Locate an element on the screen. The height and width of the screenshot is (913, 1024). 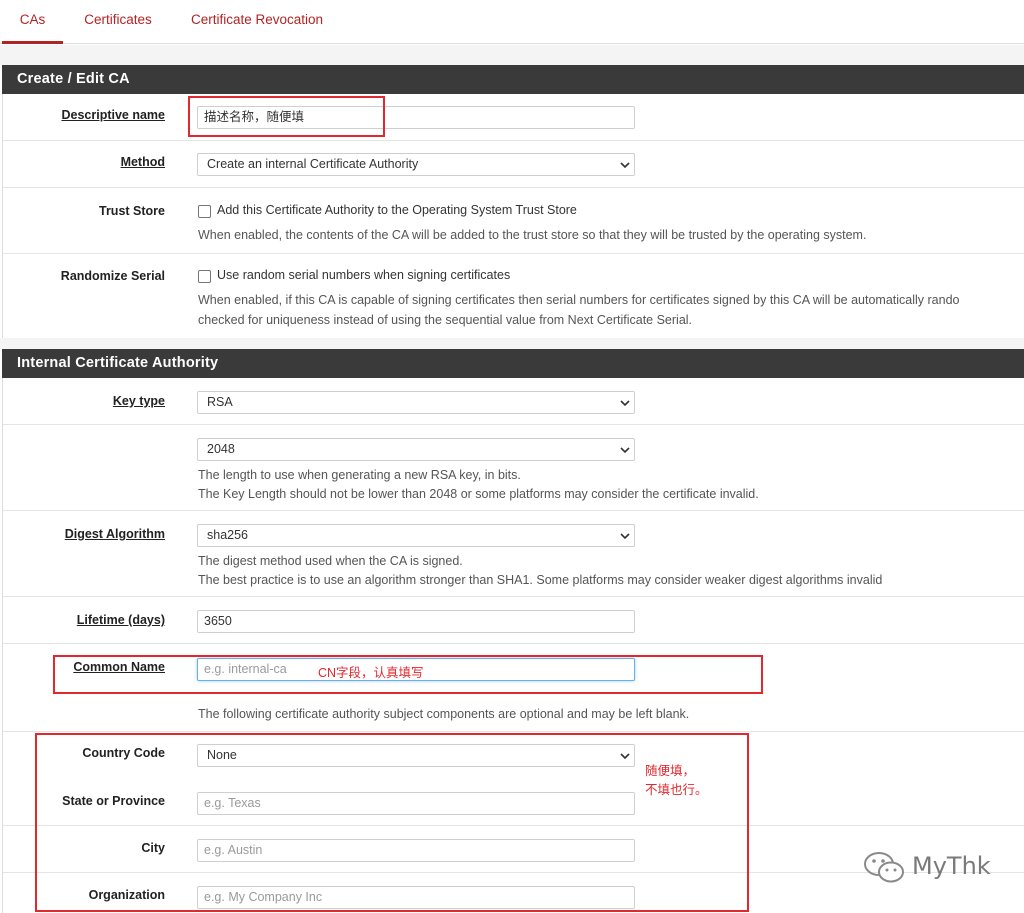
lifetime-label: Lifetime (days) is located at coordinates (120, 620).